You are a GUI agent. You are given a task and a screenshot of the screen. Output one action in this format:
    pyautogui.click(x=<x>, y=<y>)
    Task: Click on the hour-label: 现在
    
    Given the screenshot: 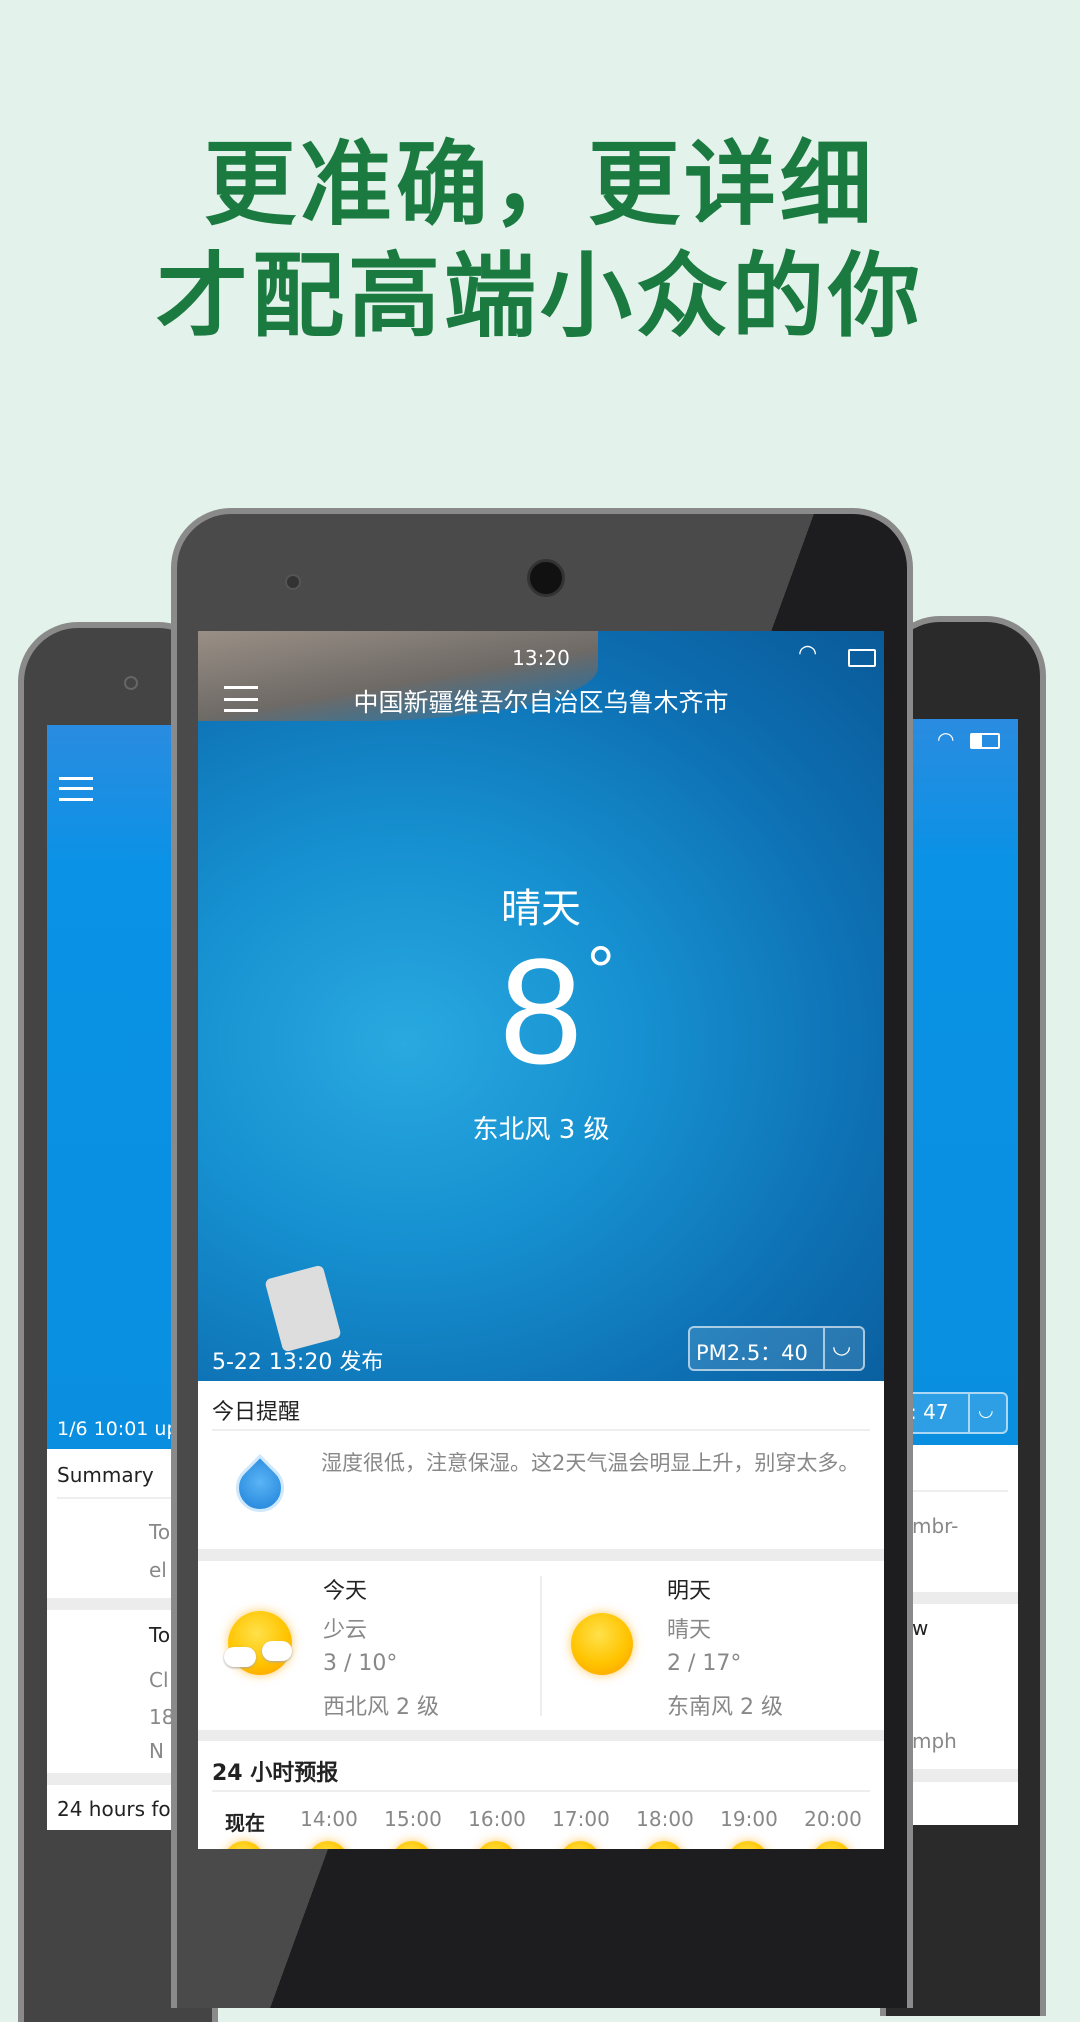 What is the action you would take?
    pyautogui.click(x=245, y=1823)
    